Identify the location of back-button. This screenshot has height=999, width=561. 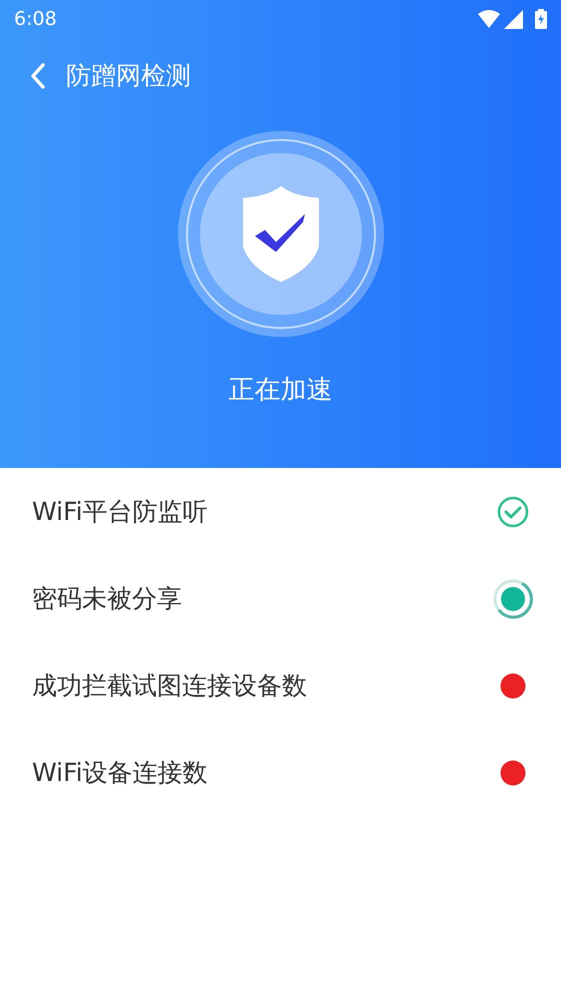
(38, 76).